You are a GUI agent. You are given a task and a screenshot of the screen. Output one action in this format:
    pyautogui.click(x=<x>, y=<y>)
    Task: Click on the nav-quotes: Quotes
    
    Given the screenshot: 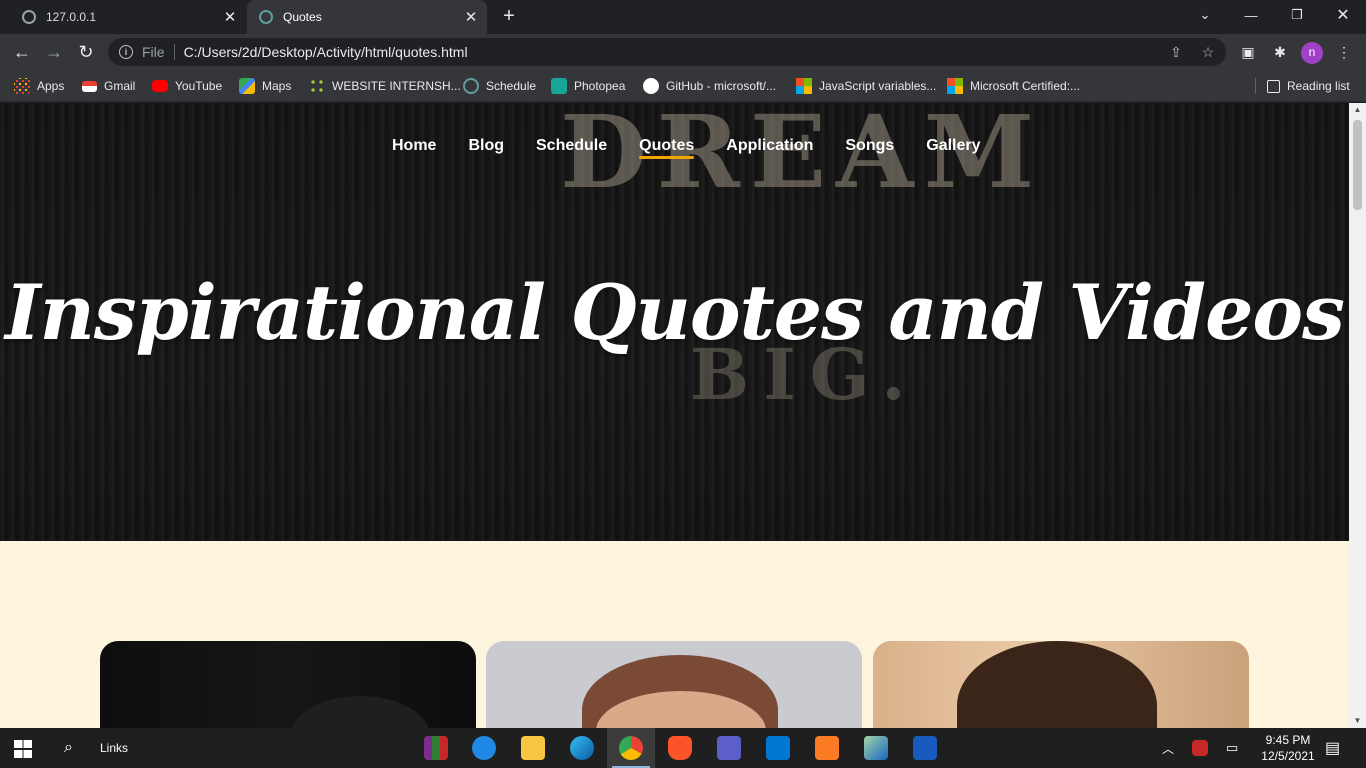 What is the action you would take?
    pyautogui.click(x=667, y=148)
    